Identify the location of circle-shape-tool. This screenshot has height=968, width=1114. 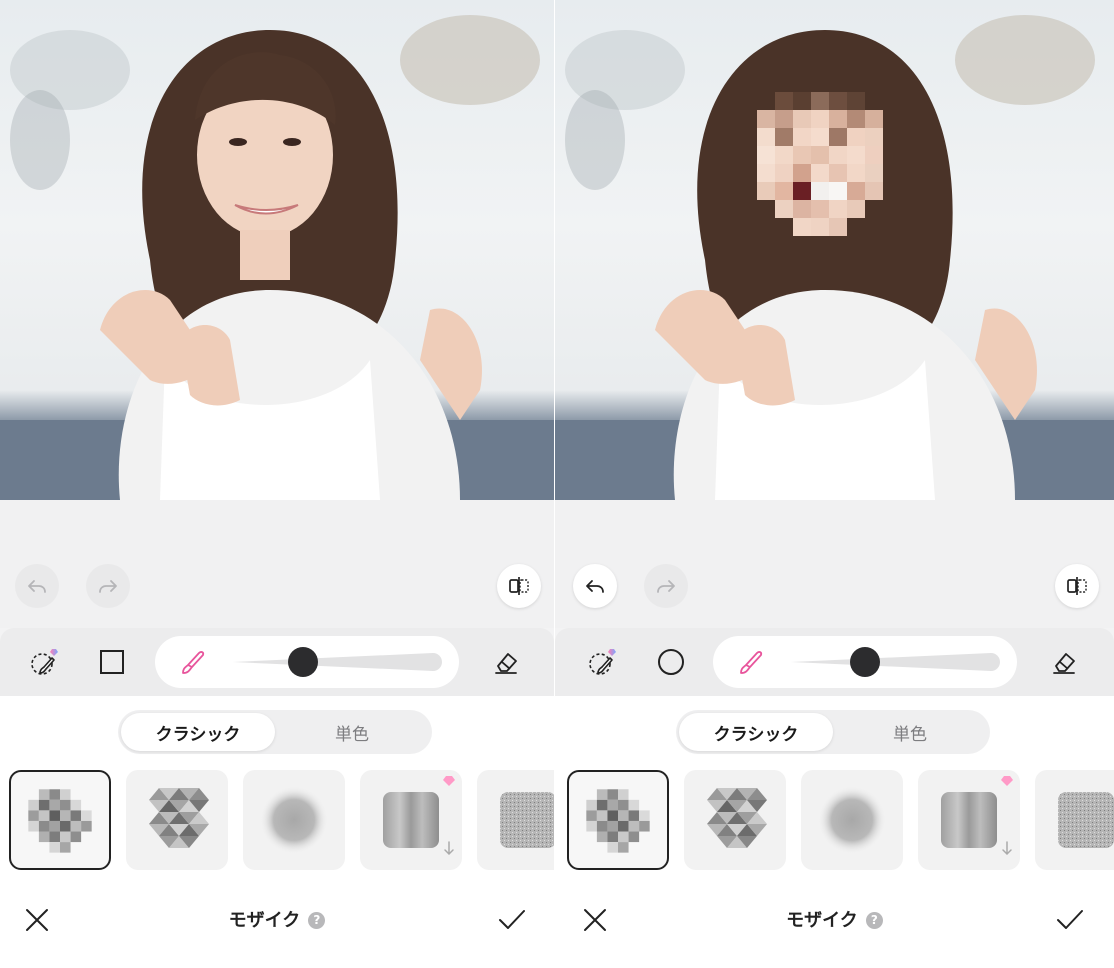
(671, 662).